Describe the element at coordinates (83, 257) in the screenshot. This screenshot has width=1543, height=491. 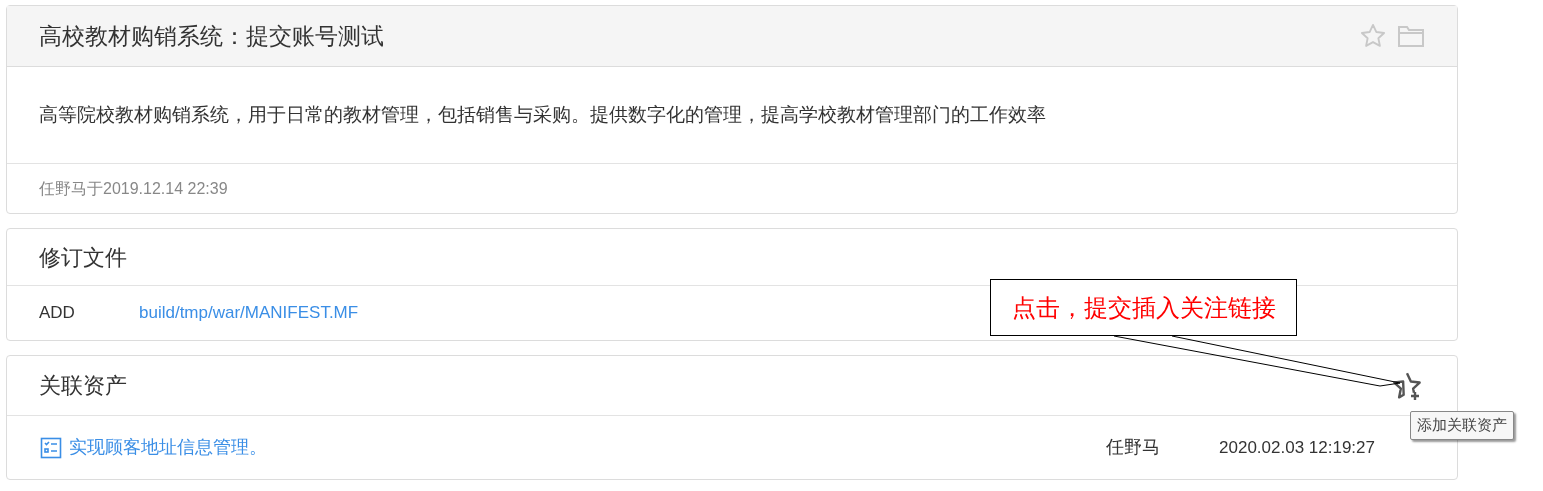
I see `section-title: 修订文件` at that location.